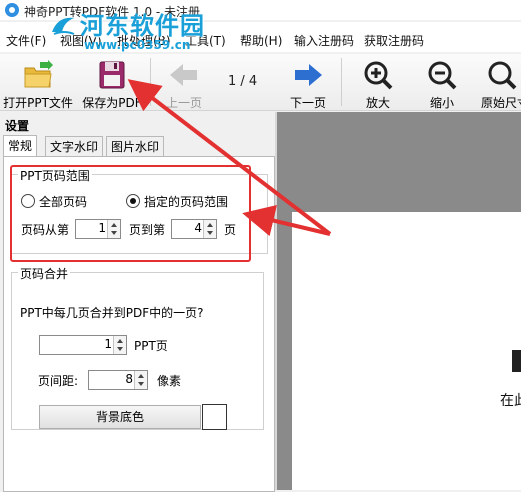 The height and width of the screenshot is (492, 521). What do you see at coordinates (120, 417) in the screenshot?
I see `background-color-button: 背景底色` at bounding box center [120, 417].